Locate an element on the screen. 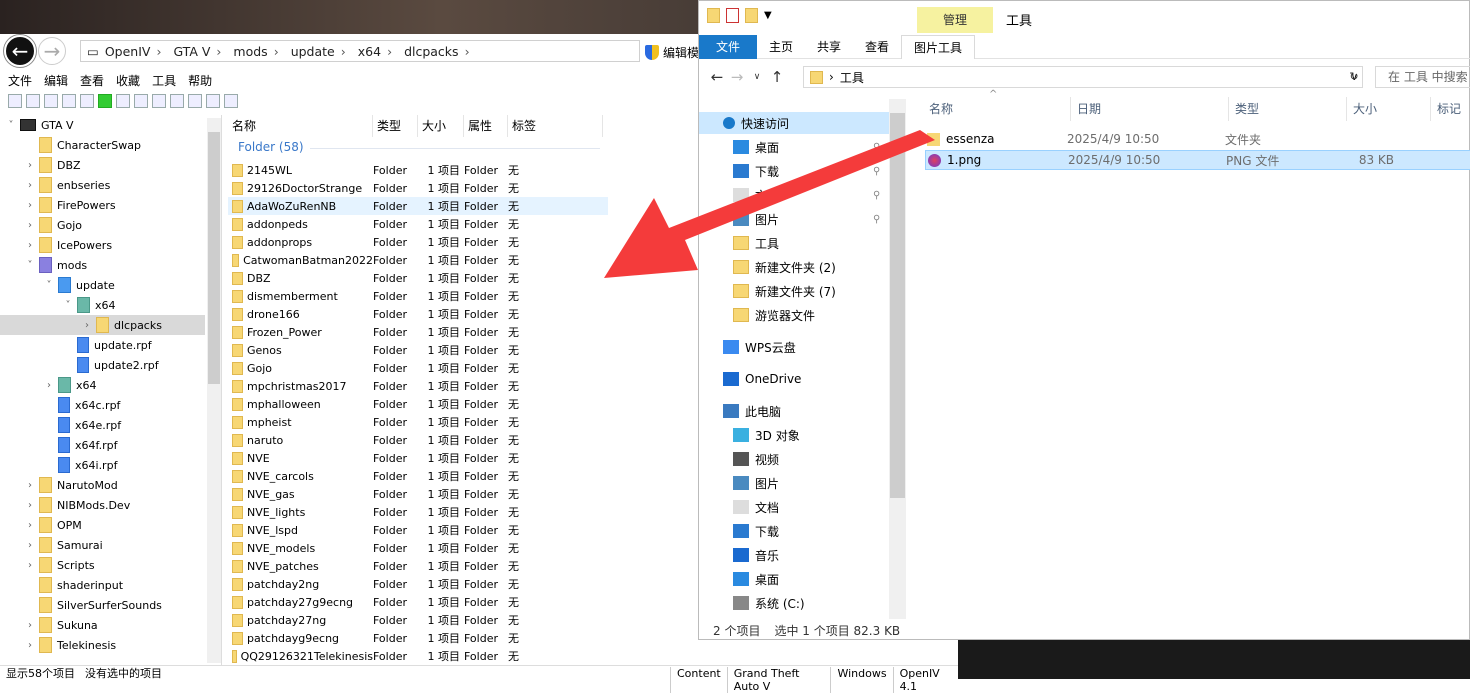  tree-item: ˅ GTA V is located at coordinates (40, 125).